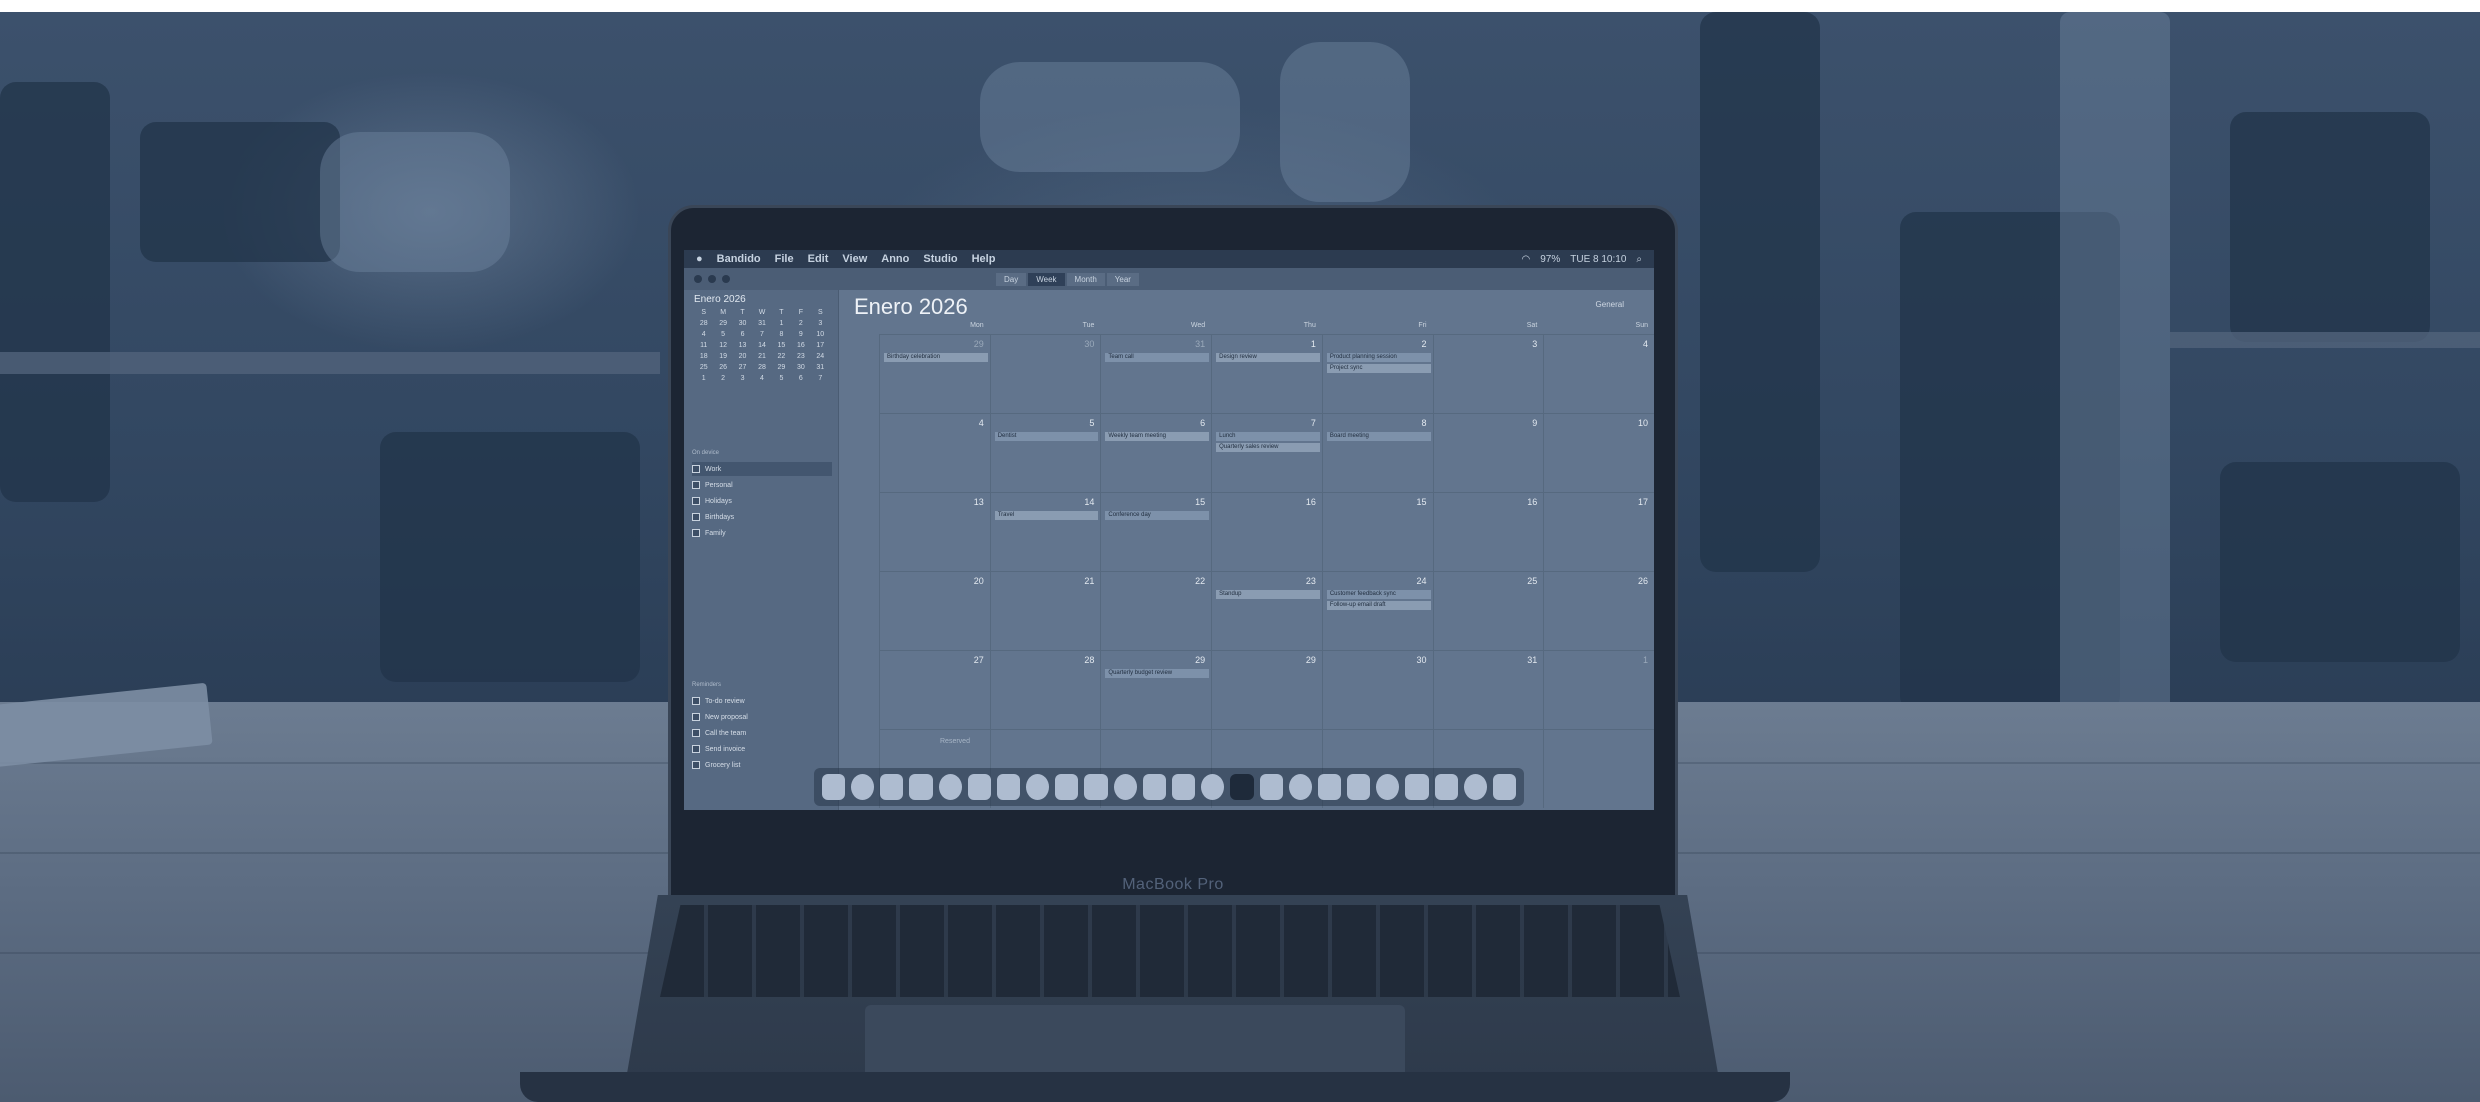  I want to click on menu-edit: Edit, so click(818, 259).